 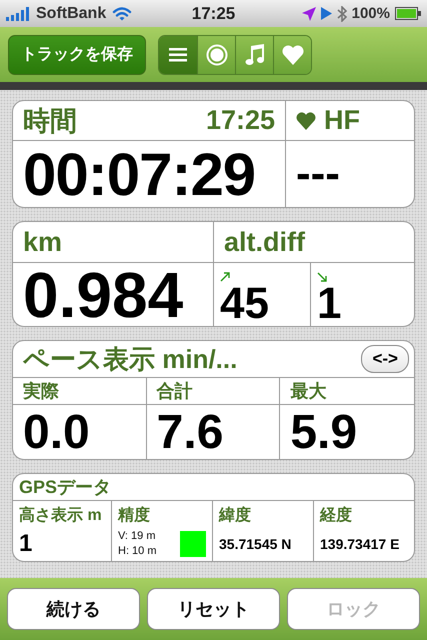 I want to click on carrier-name: SoftBank, so click(x=71, y=13).